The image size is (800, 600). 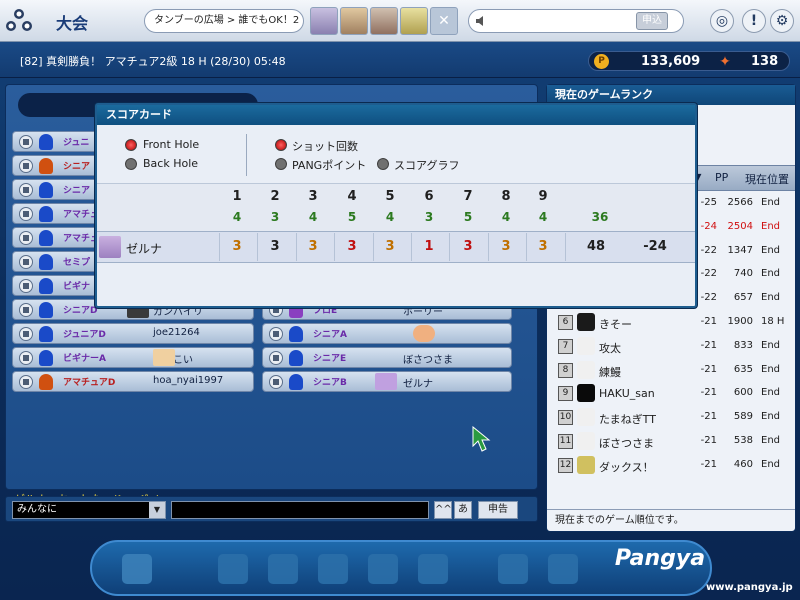 What do you see at coordinates (133, 381) in the screenshot?
I see `player-row: アマチュアD hoa_nyai1997` at bounding box center [133, 381].